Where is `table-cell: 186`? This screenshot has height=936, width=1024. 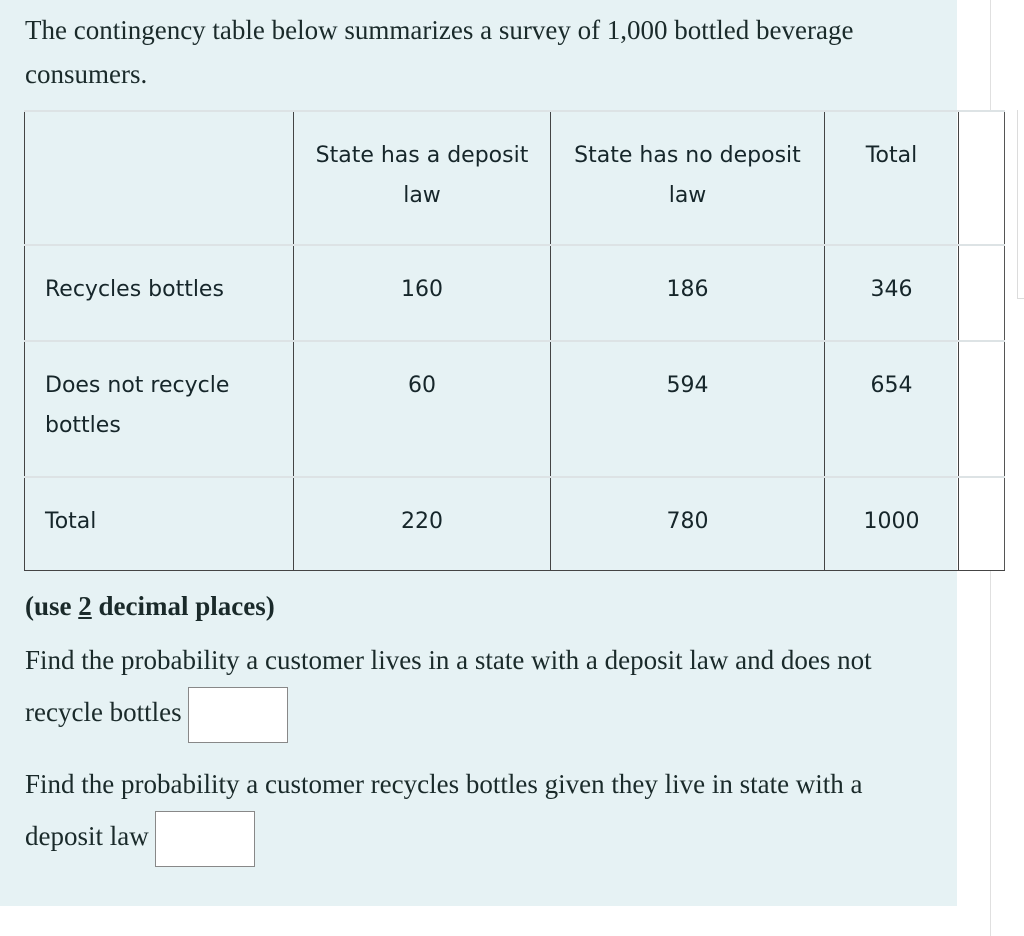 table-cell: 186 is located at coordinates (687, 292).